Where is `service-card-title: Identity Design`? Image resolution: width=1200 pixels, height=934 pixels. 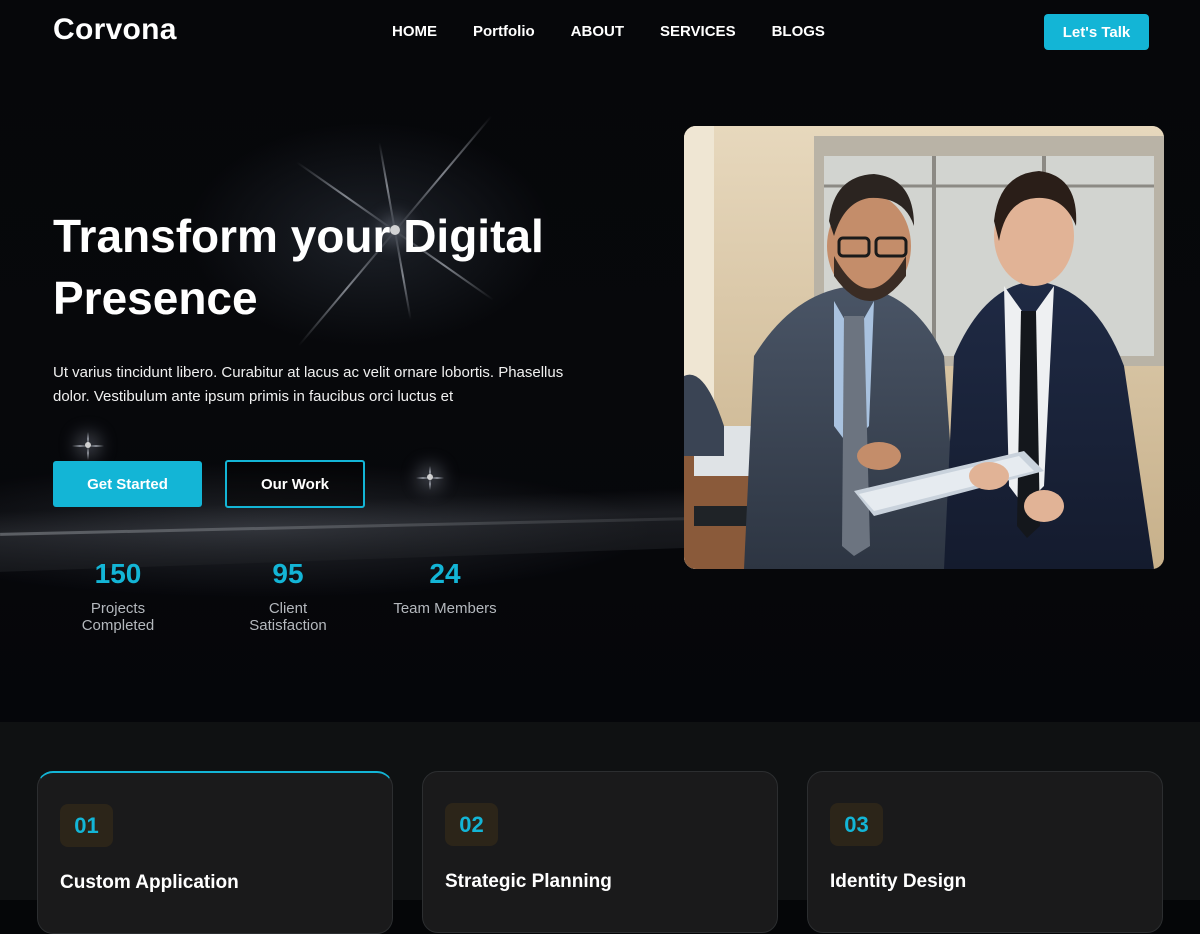 service-card-title: Identity Design is located at coordinates (898, 881).